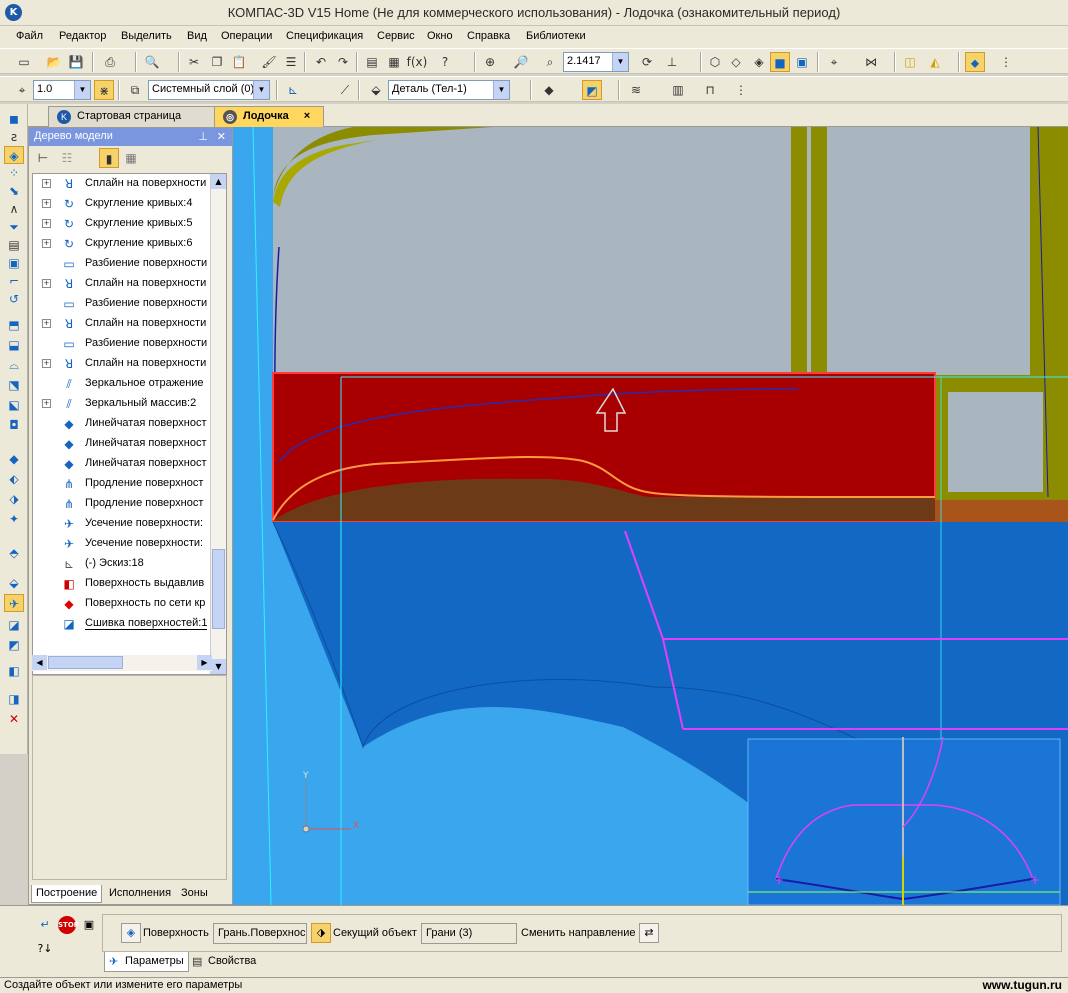 This screenshot has width=1068, height=993. Describe the element at coordinates (549, 90) in the screenshot. I see `color-icon: ◆` at that location.